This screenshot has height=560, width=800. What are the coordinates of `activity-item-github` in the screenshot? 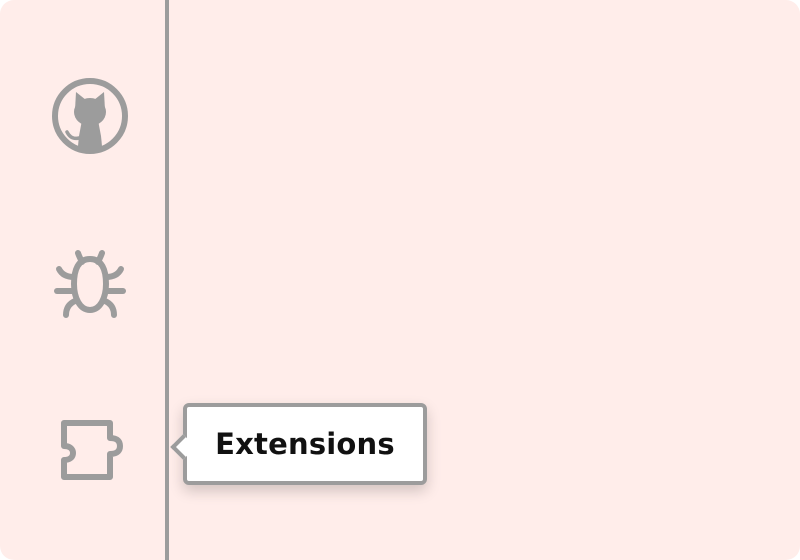 It's located at (90, 116).